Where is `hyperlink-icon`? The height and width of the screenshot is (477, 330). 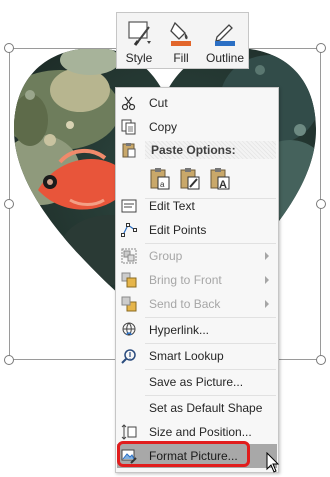
hyperlink-icon is located at coordinates (129, 329).